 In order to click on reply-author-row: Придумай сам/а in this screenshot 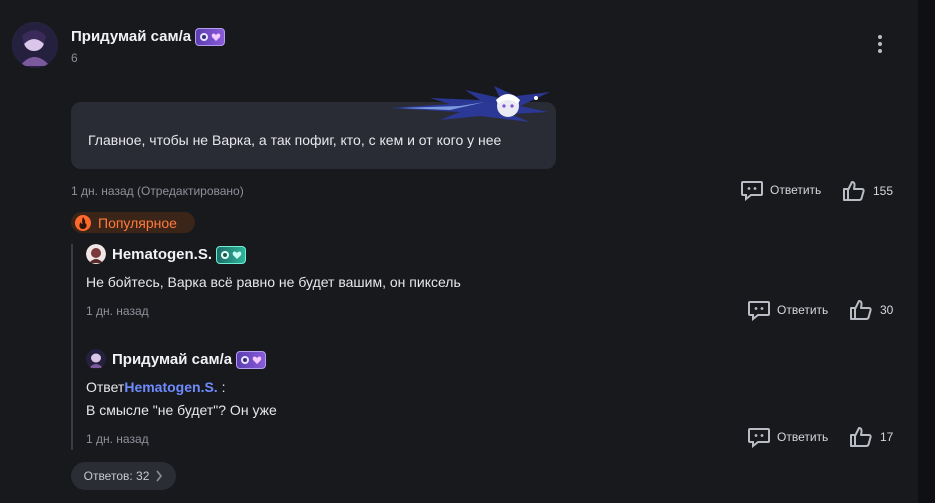, I will do `click(189, 360)`.